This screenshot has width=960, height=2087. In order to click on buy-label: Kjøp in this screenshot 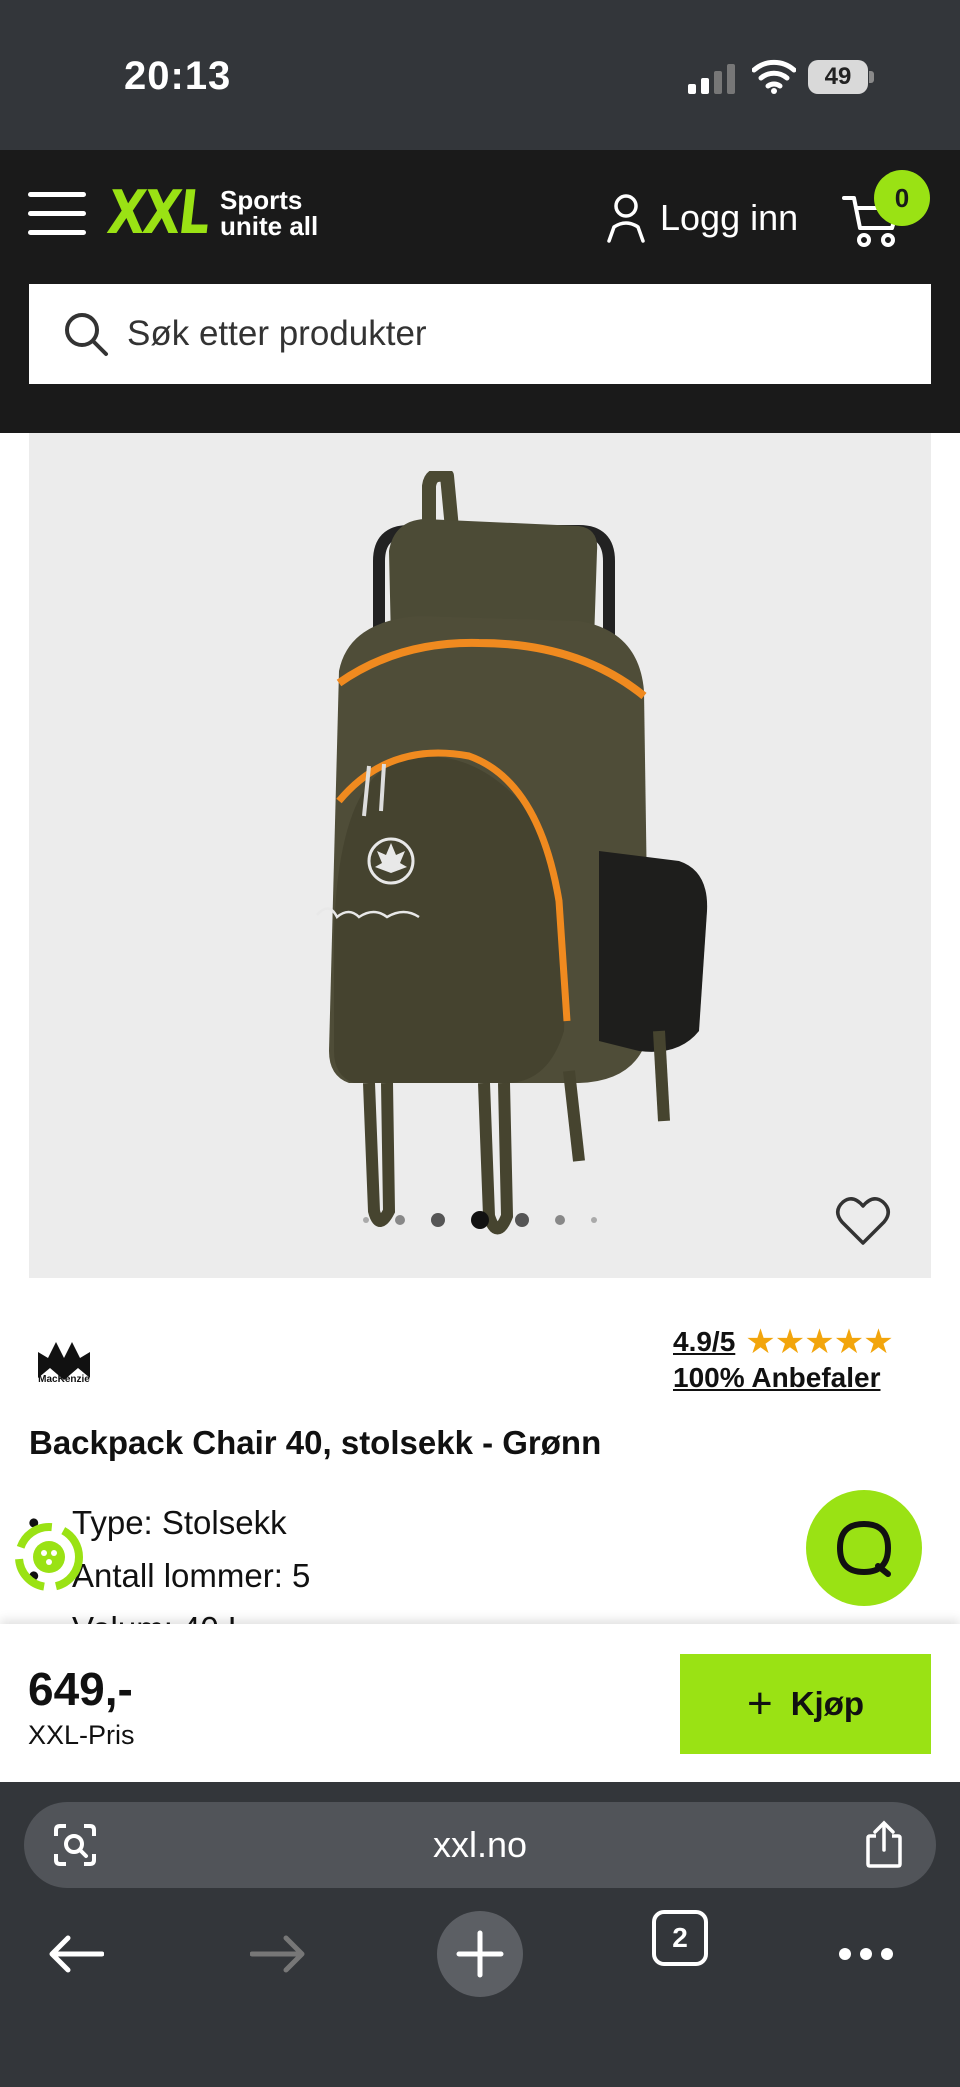, I will do `click(827, 1703)`.